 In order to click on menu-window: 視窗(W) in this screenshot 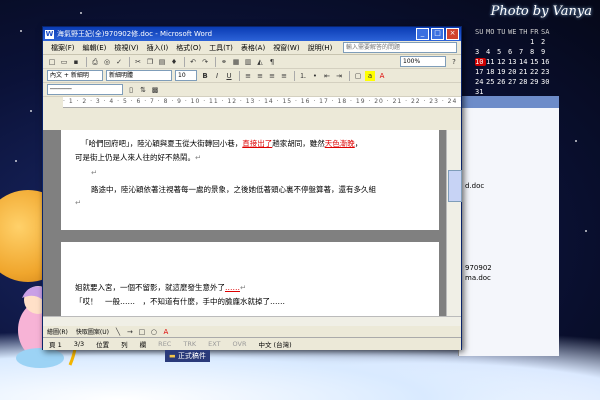, I will do `click(286, 48)`.